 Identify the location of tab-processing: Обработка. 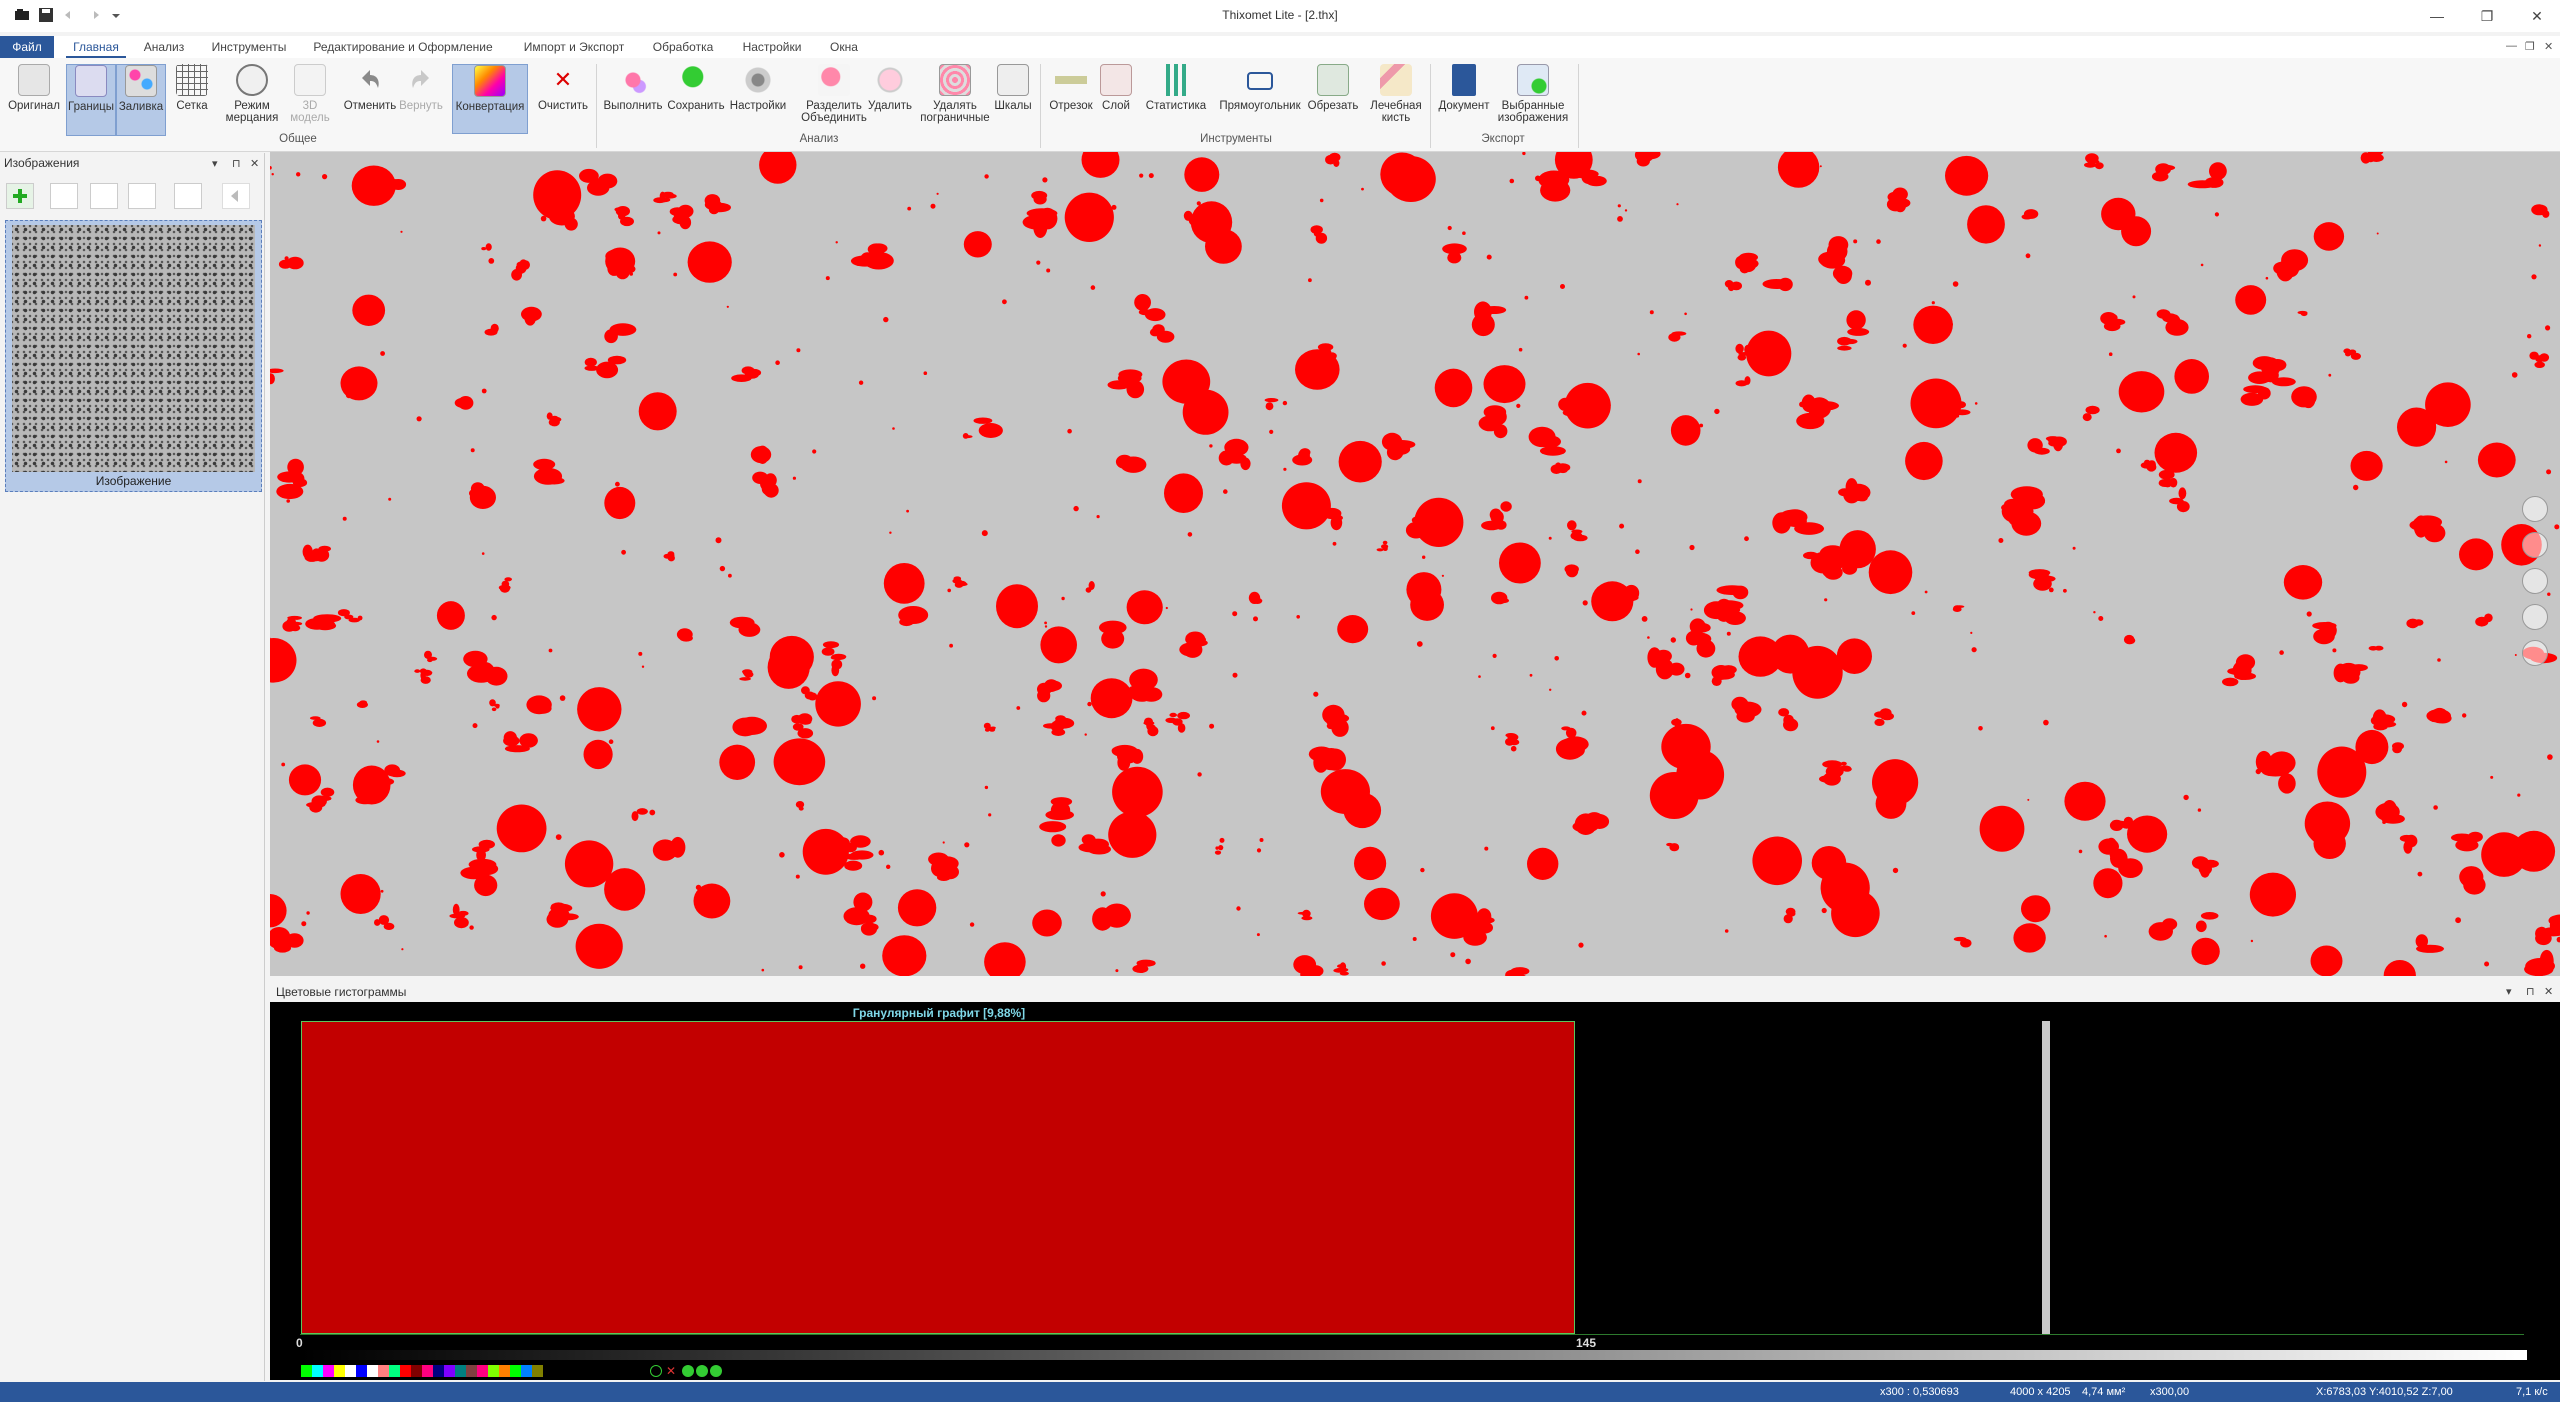
(683, 47).